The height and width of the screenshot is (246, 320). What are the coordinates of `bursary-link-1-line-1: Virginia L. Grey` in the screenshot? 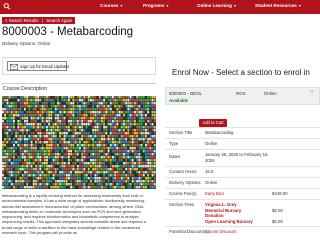 It's located at (221, 204).